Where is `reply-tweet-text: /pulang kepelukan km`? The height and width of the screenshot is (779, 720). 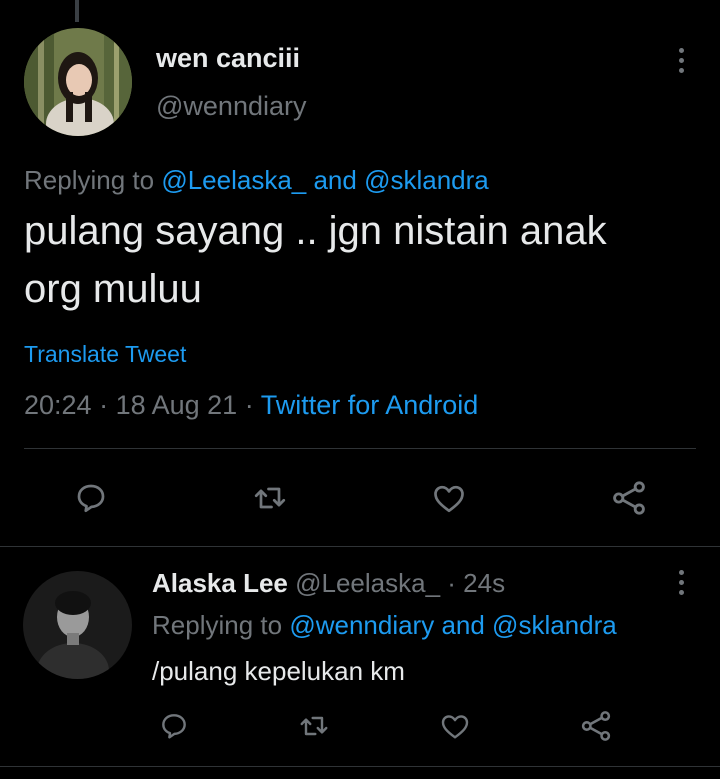 reply-tweet-text: /pulang kepelukan km is located at coordinates (278, 671).